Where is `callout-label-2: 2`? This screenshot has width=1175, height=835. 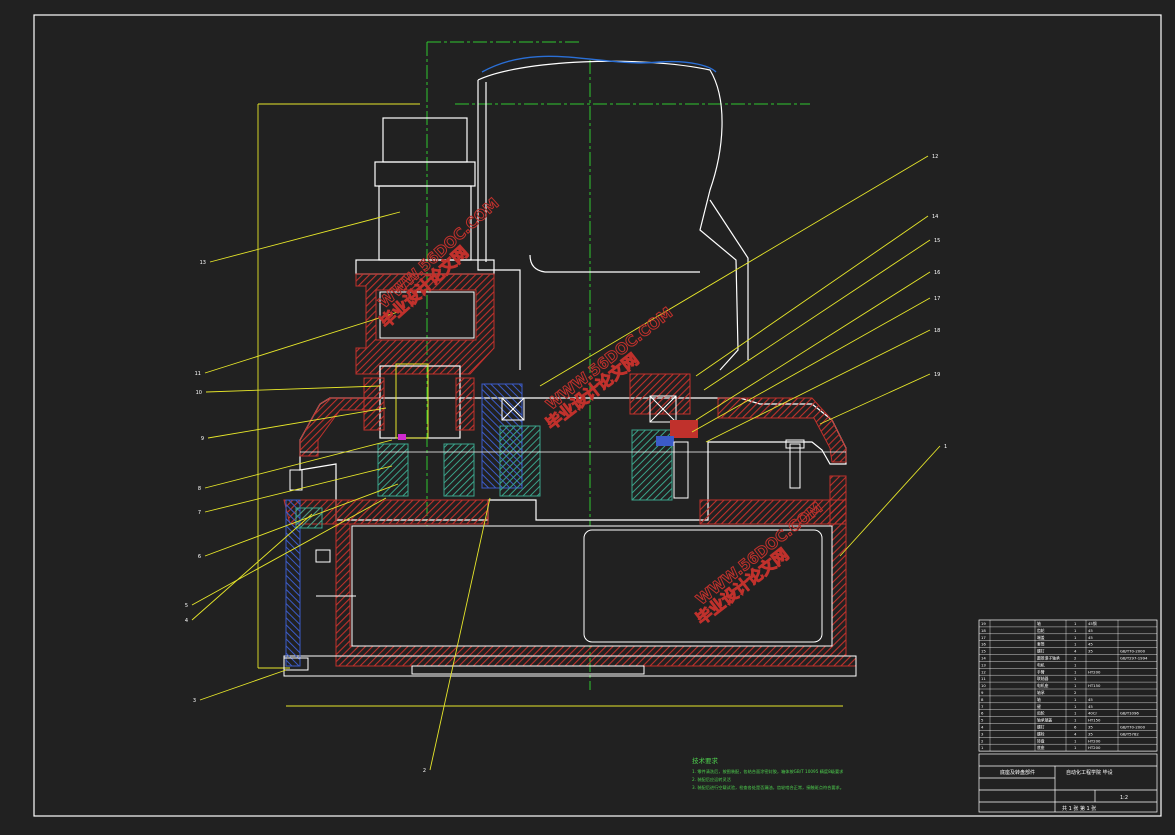
callout-label-2: 2 is located at coordinates (424, 771).